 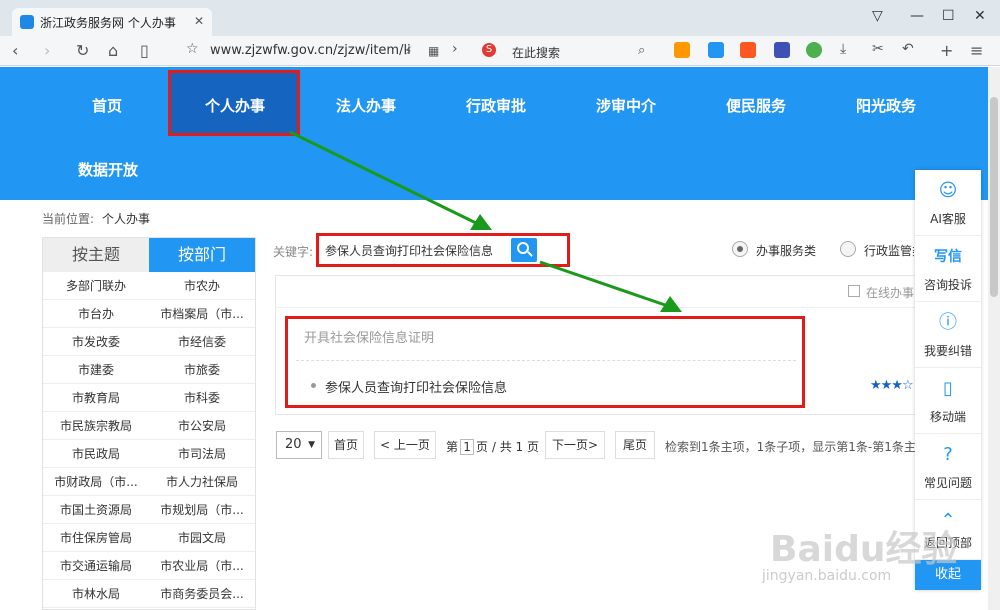 What do you see at coordinates (452, 447) in the screenshot?
I see `page-info-prefix: 第` at bounding box center [452, 447].